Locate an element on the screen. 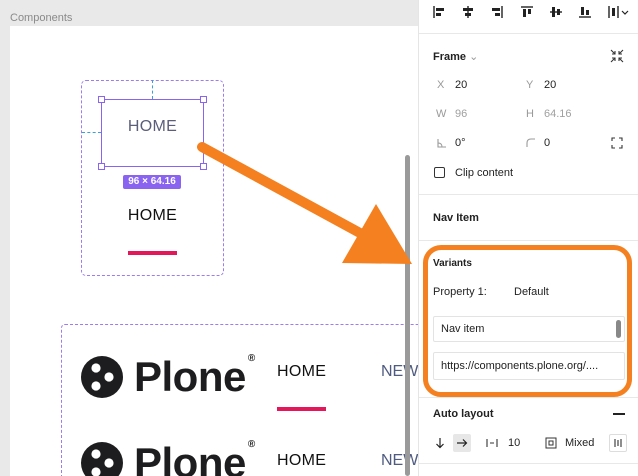 The image size is (638, 476). rotation-icon is located at coordinates (442, 144).